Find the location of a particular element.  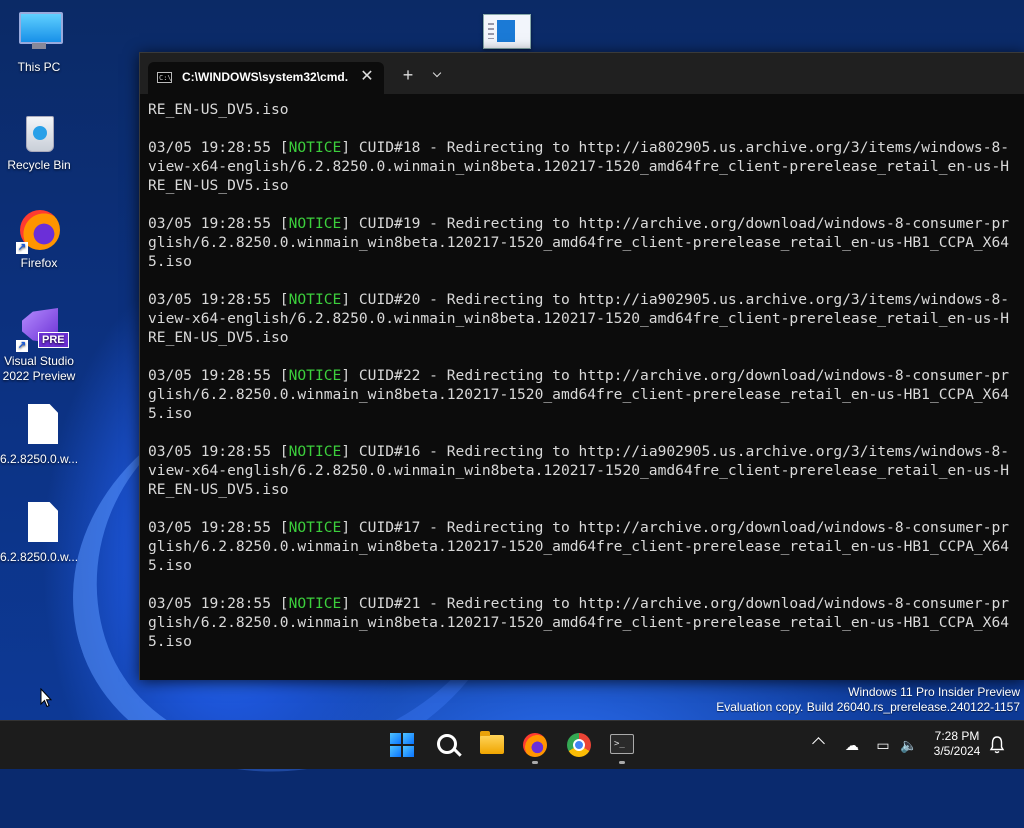

desktop-icon-recycle-bin: Recycle Bin is located at coordinates (39, 140).